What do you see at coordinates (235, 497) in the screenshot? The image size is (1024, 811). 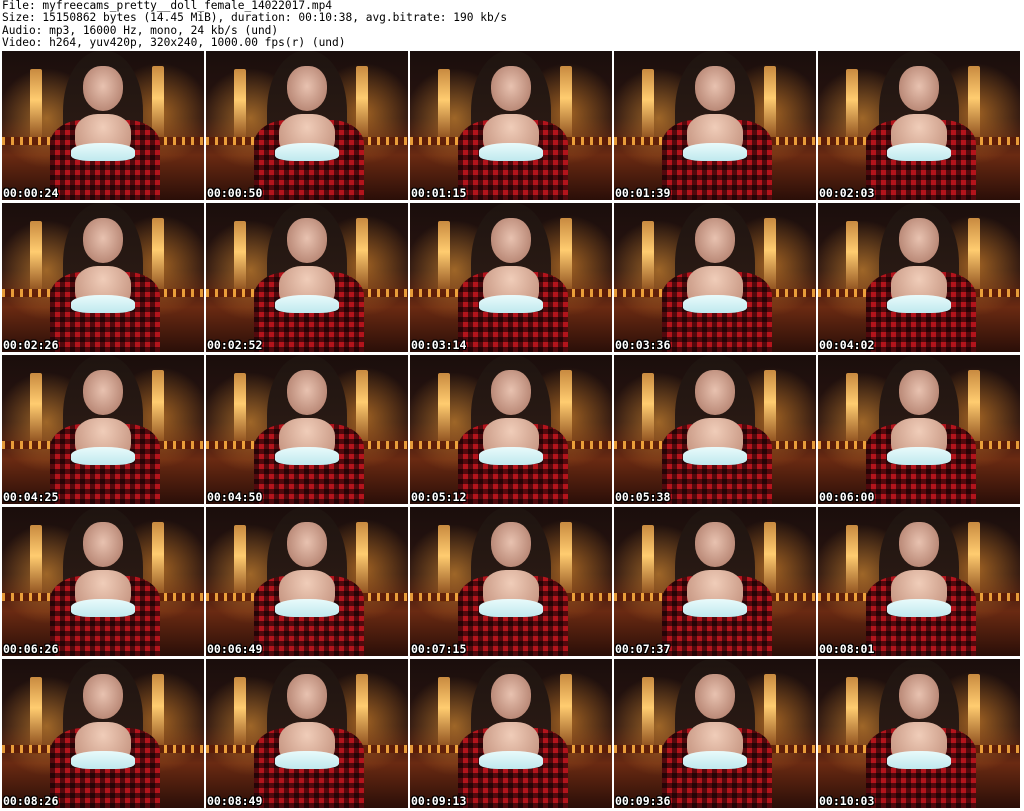 I see `thumbnail-timestamp: 00:04:50` at bounding box center [235, 497].